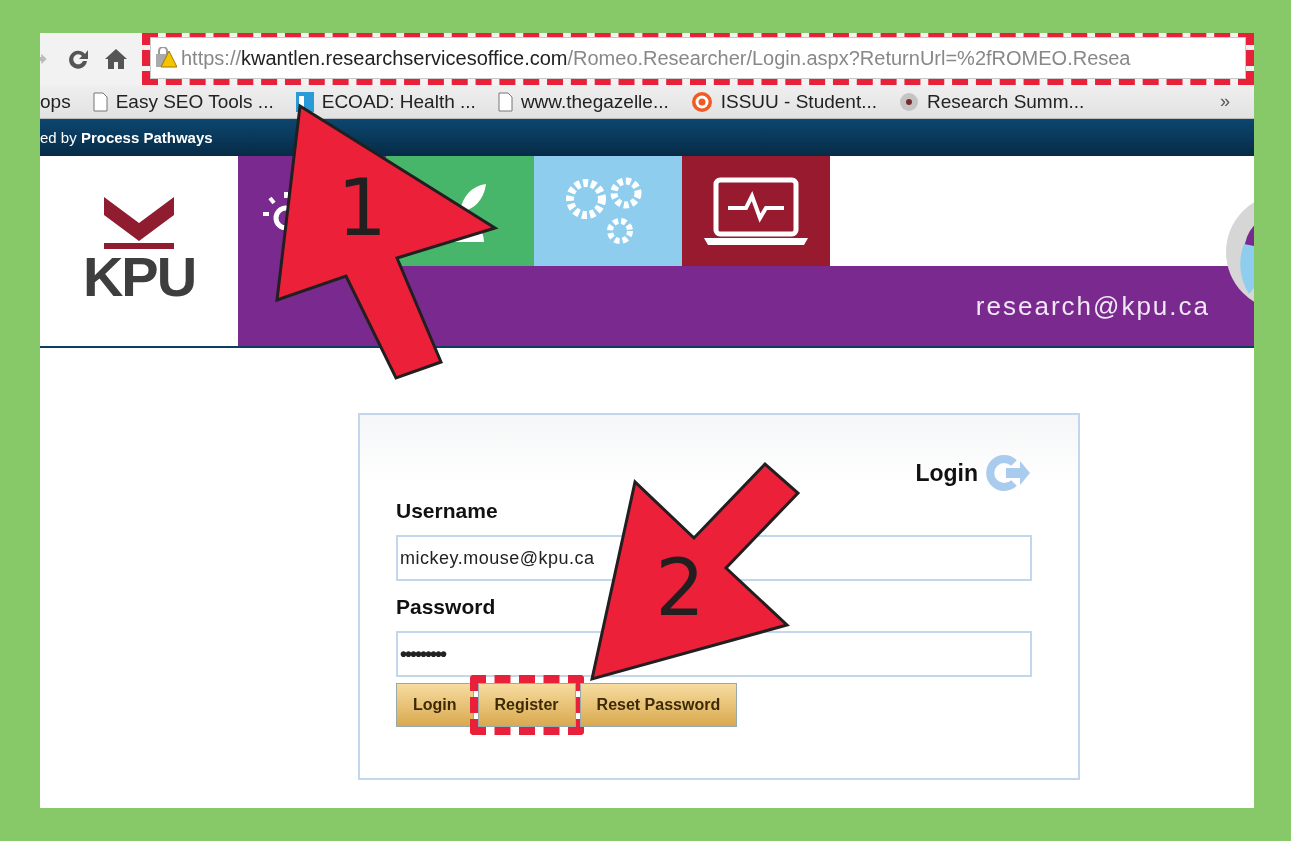 The height and width of the screenshot is (841, 1291). What do you see at coordinates (126, 137) in the screenshot?
I see `powered-by-text: ed by Process Pathways` at bounding box center [126, 137].